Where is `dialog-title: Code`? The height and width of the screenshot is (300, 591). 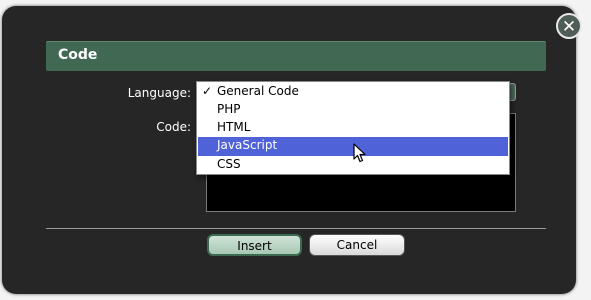
dialog-title: Code is located at coordinates (78, 55).